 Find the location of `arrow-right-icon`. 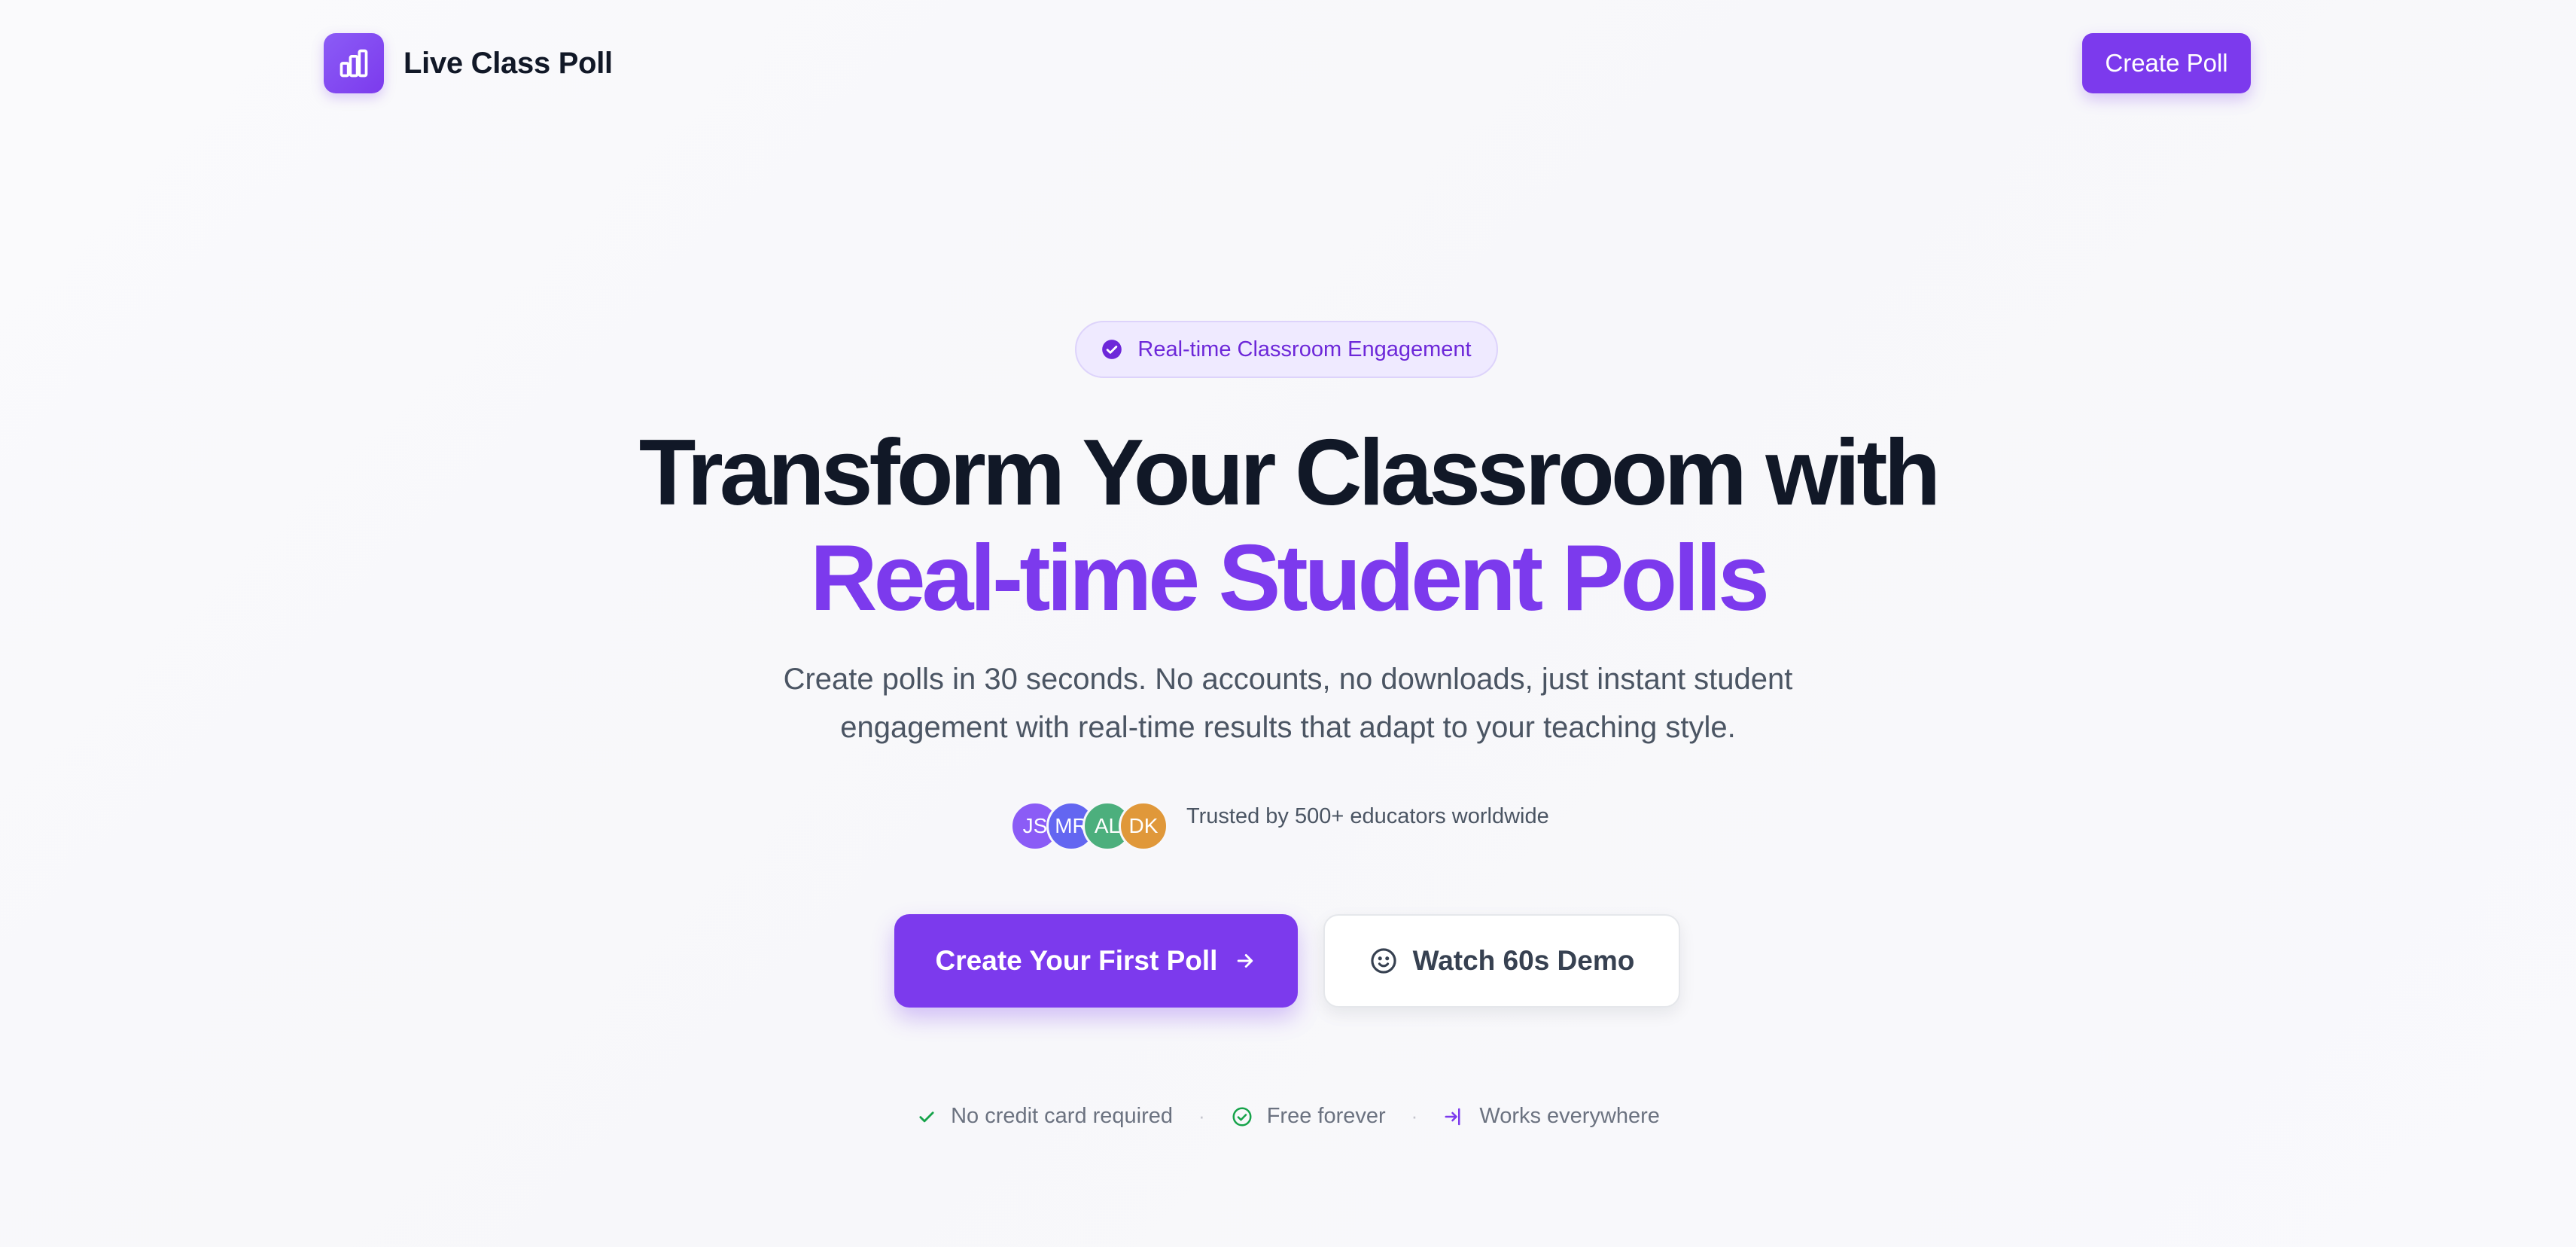

arrow-right-icon is located at coordinates (1246, 961).